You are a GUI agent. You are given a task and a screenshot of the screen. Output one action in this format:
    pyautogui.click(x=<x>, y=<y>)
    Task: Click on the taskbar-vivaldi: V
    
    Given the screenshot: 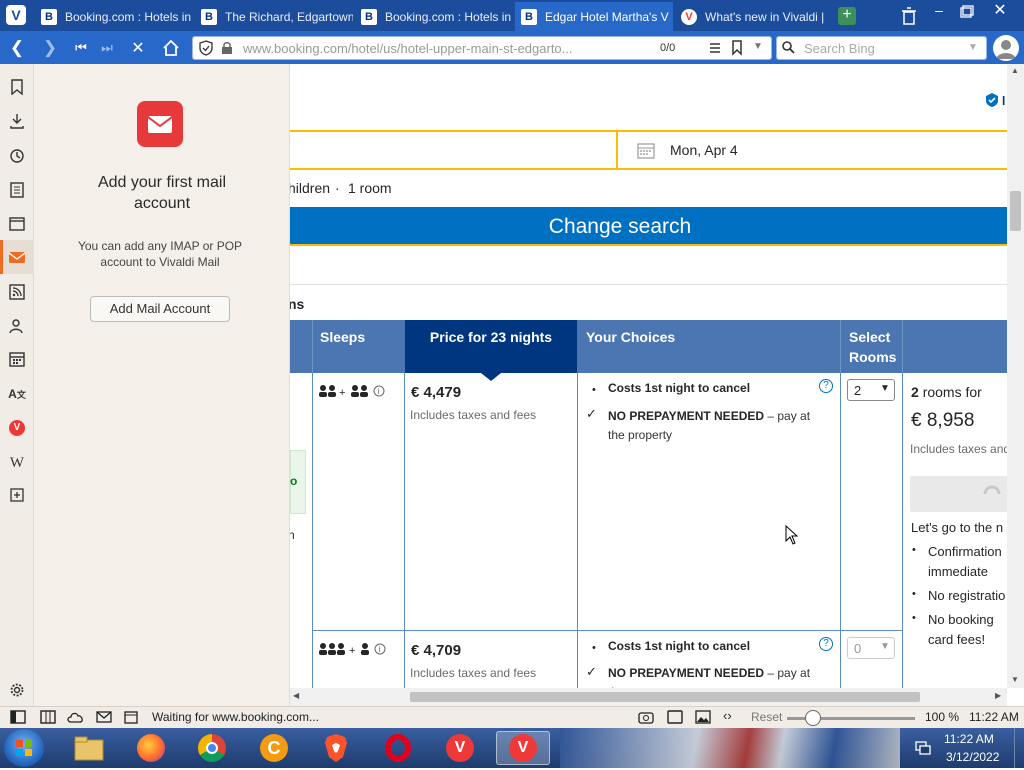 What is the action you would take?
    pyautogui.click(x=460, y=748)
    